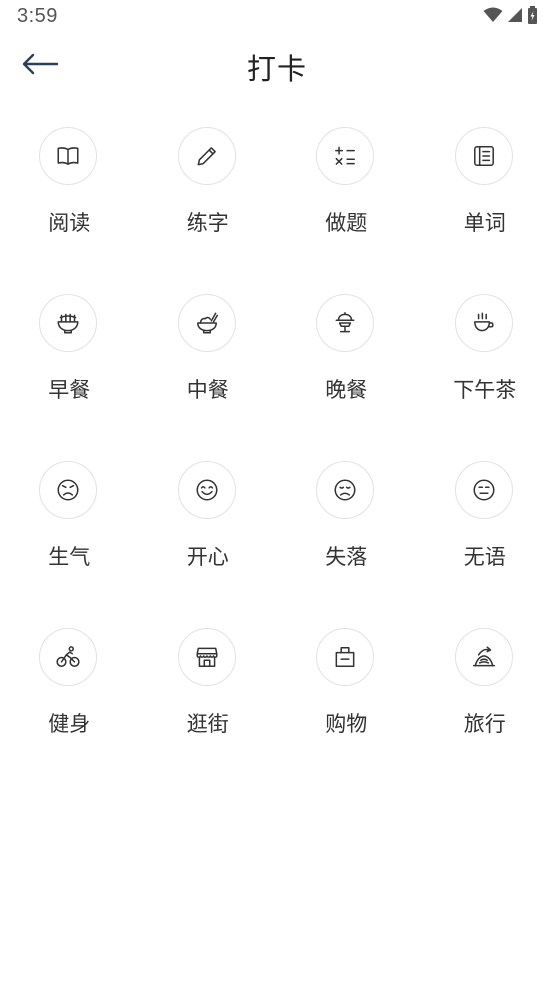 The width and height of the screenshot is (554, 984). What do you see at coordinates (485, 375) in the screenshot?
I see `category-tea: 下午茶` at bounding box center [485, 375].